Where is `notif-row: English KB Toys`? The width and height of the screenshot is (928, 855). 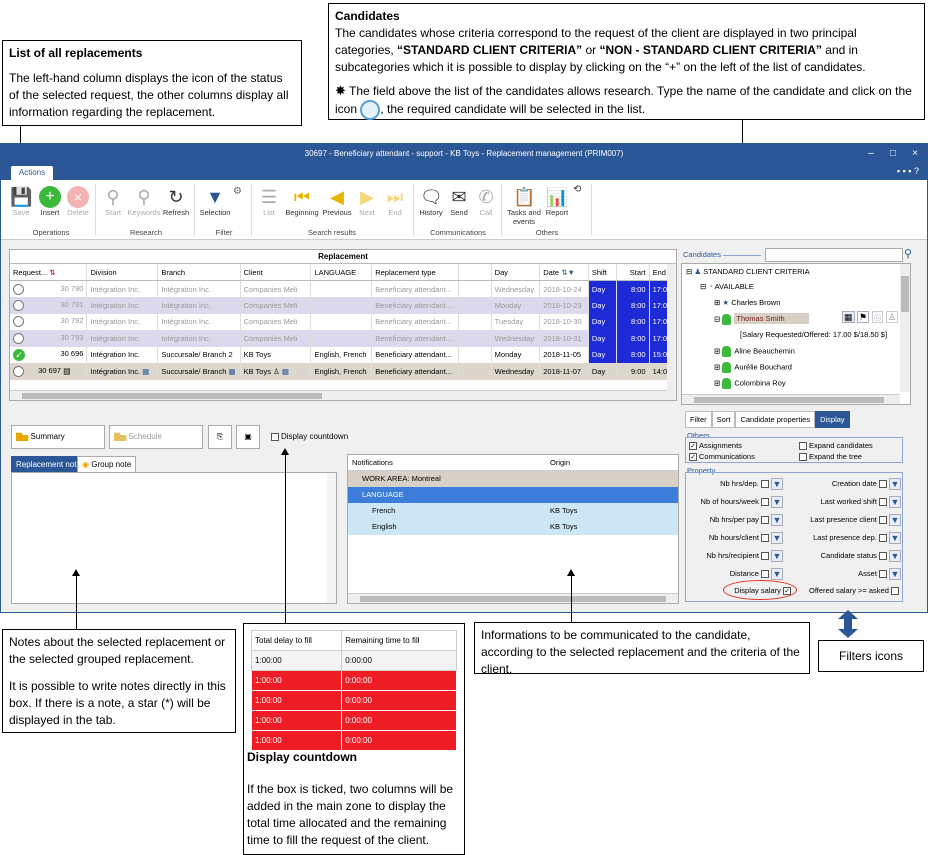
notif-row: English KB Toys is located at coordinates (513, 527).